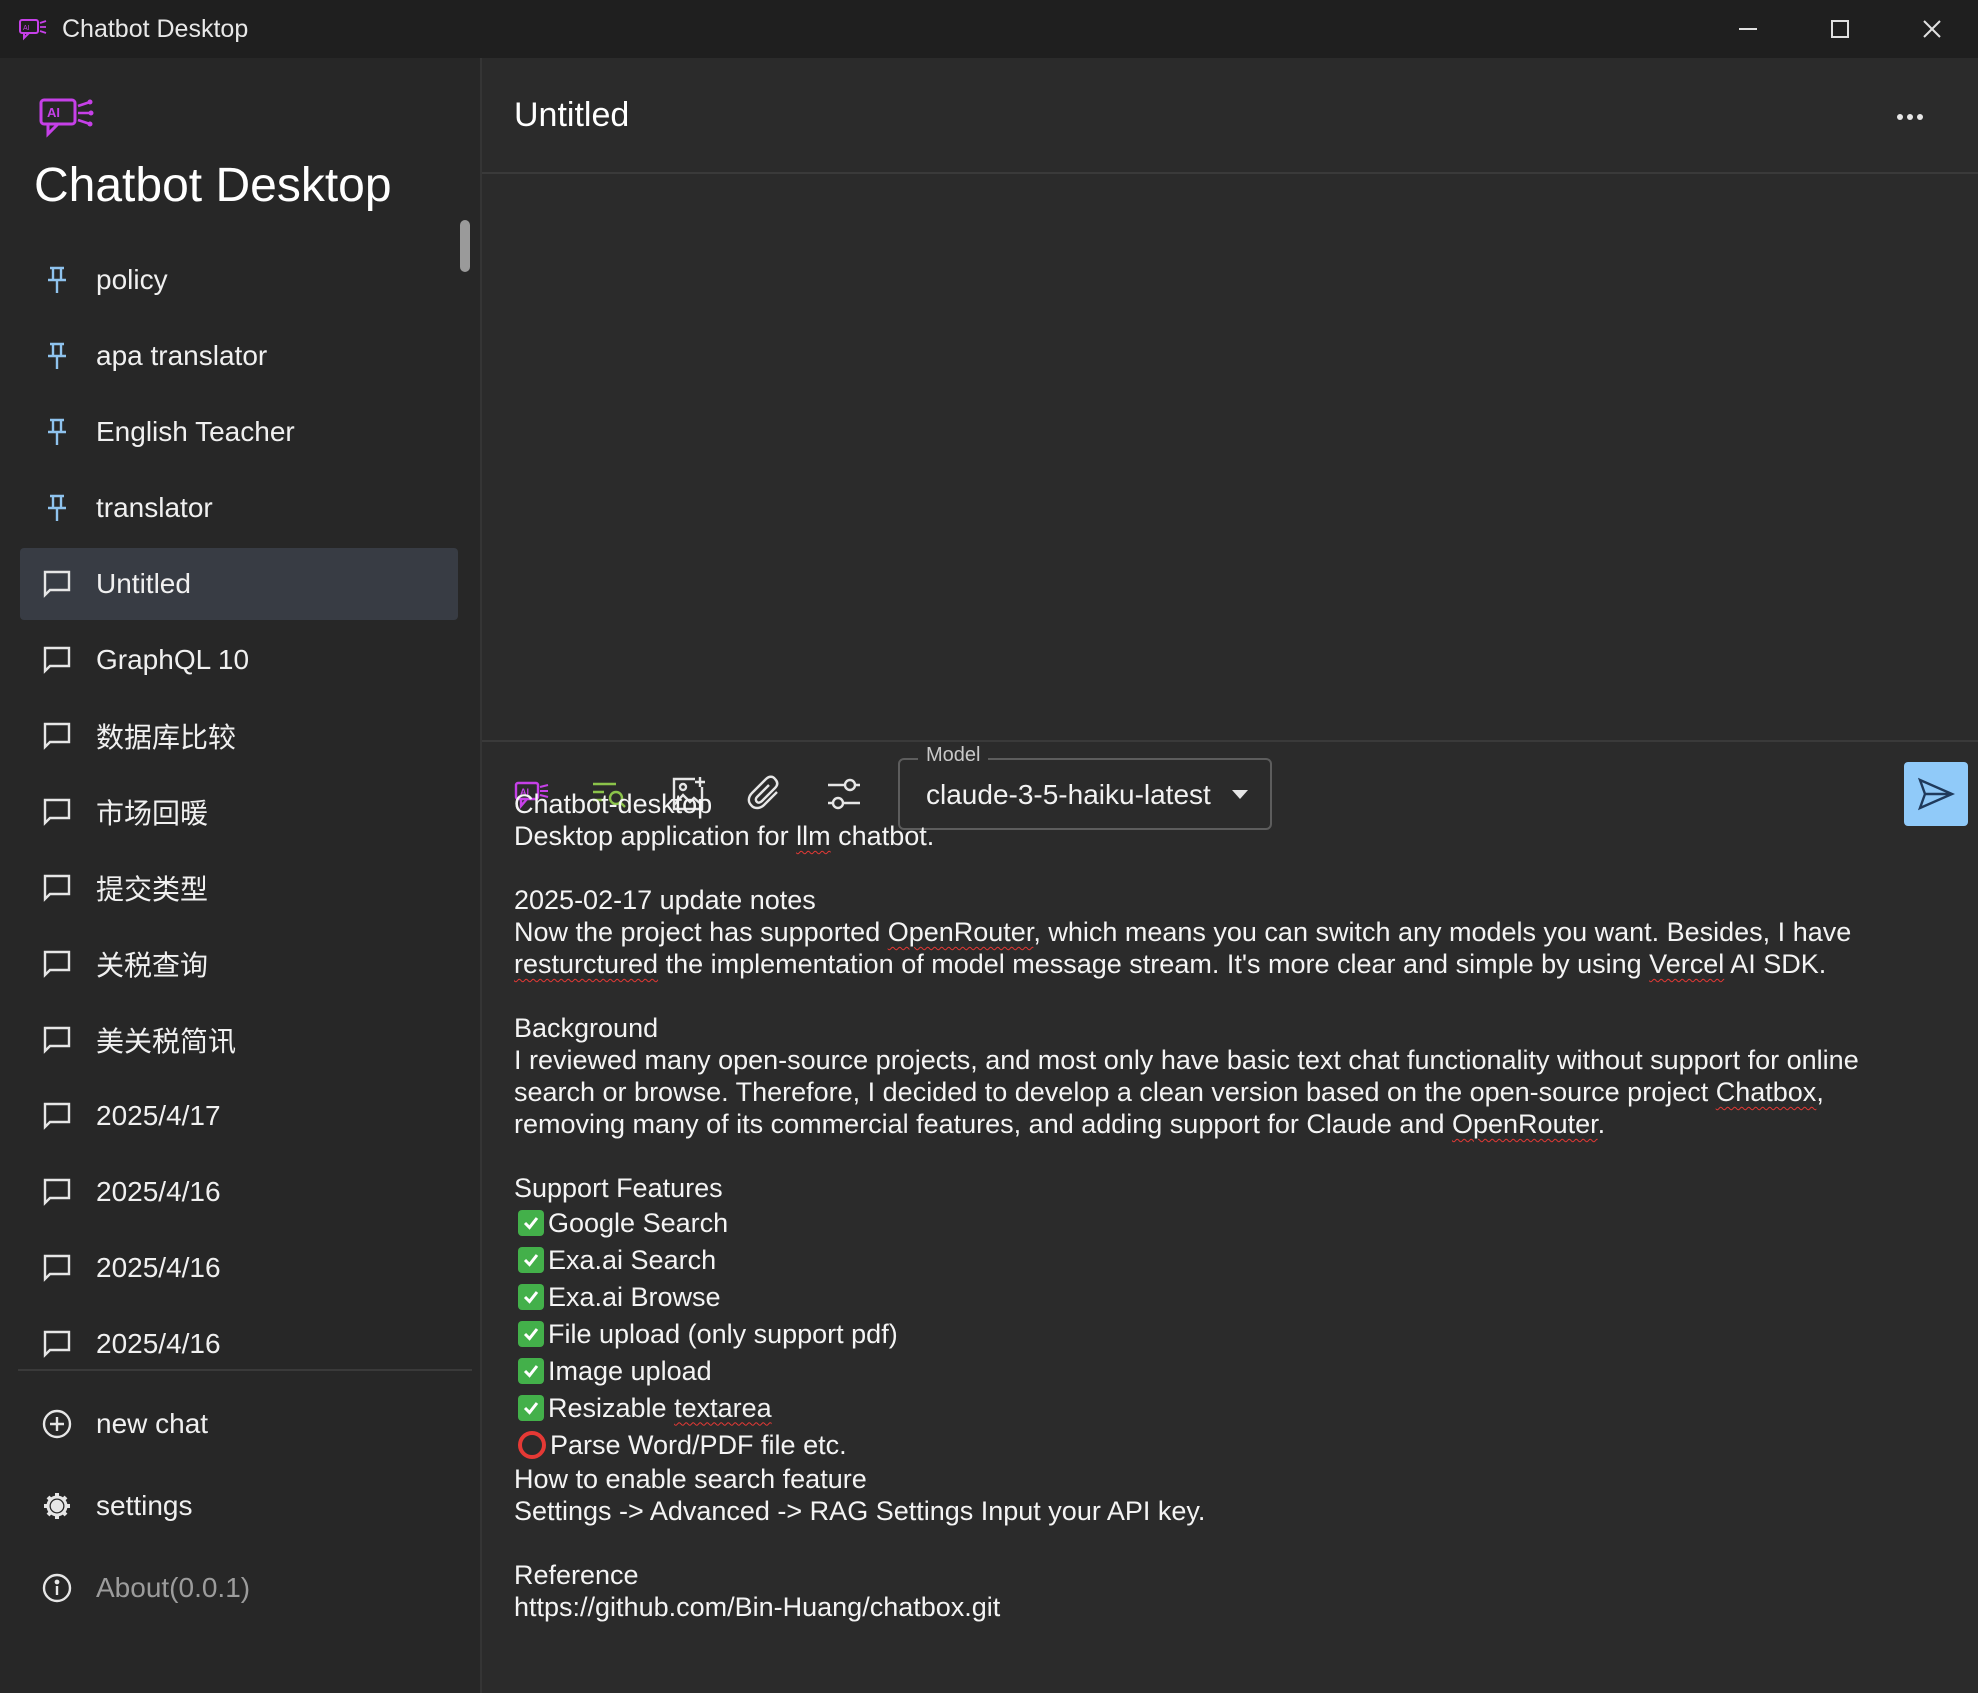  I want to click on maximize-button, so click(1840, 29).